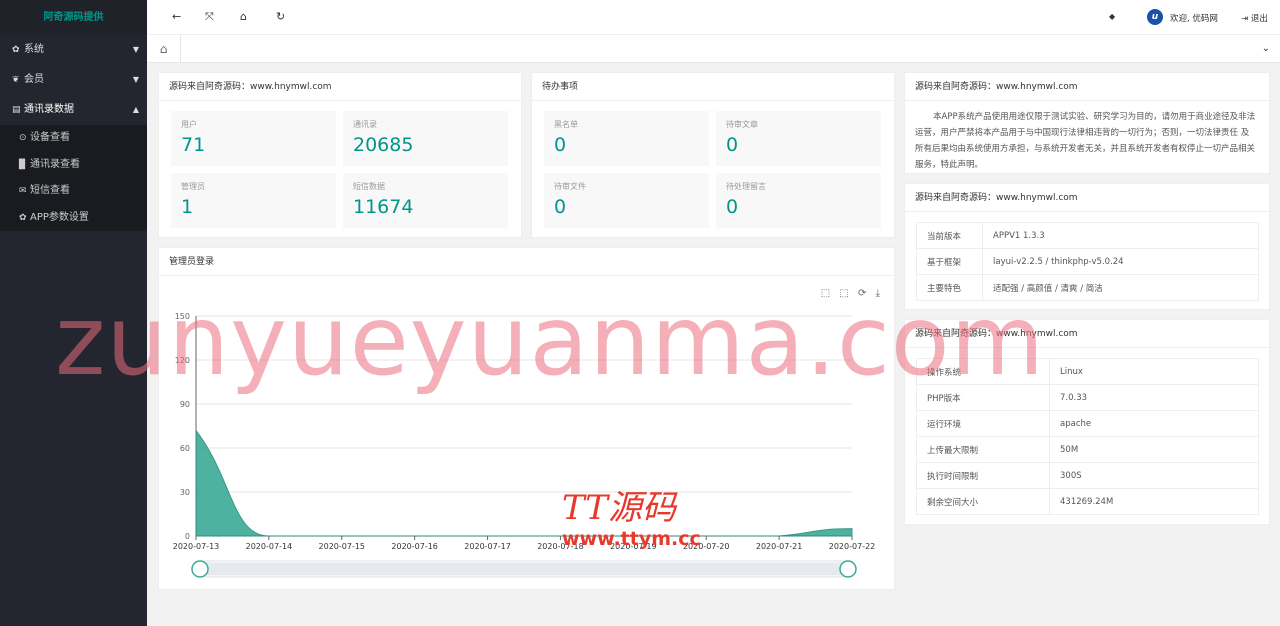 The width and height of the screenshot is (1280, 626). What do you see at coordinates (365, 124) in the screenshot?
I see `stat-label: 通讯录` at bounding box center [365, 124].